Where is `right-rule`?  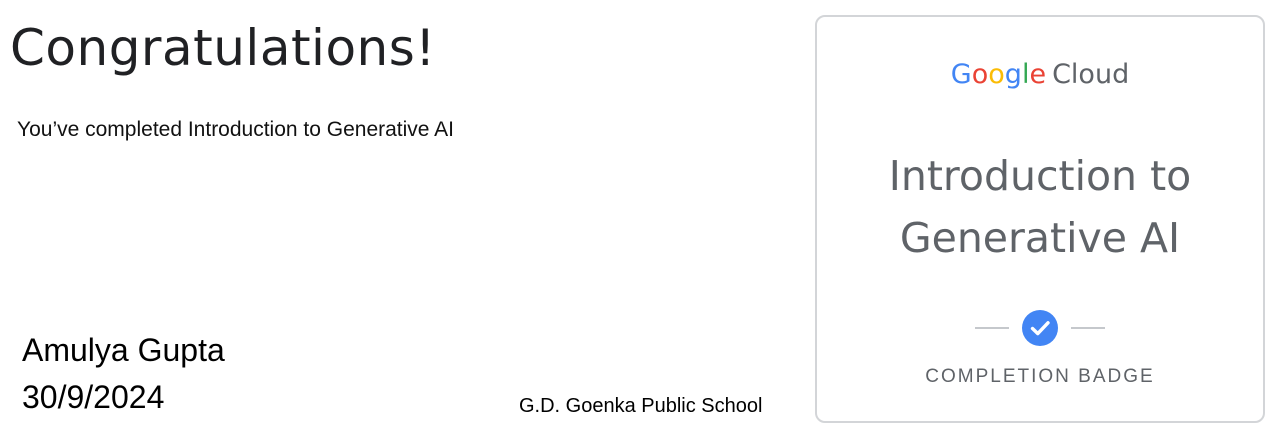
right-rule is located at coordinates (1088, 328).